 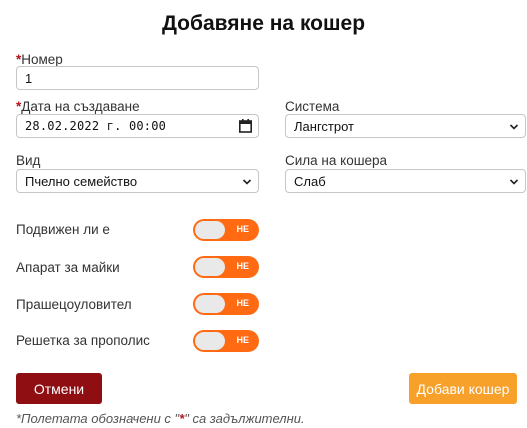 I want to click on toggle-label-propolis-grid: Решетка за прополис, so click(x=83, y=340).